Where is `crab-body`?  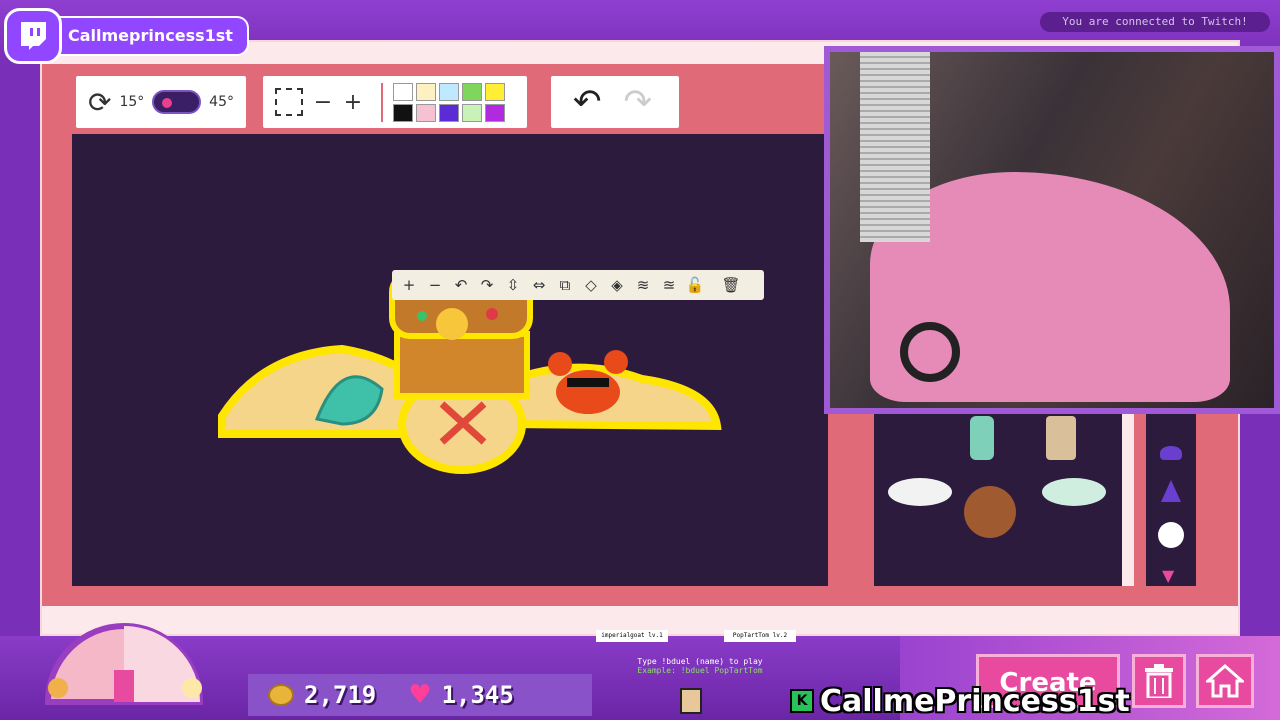 crab-body is located at coordinates (588, 392).